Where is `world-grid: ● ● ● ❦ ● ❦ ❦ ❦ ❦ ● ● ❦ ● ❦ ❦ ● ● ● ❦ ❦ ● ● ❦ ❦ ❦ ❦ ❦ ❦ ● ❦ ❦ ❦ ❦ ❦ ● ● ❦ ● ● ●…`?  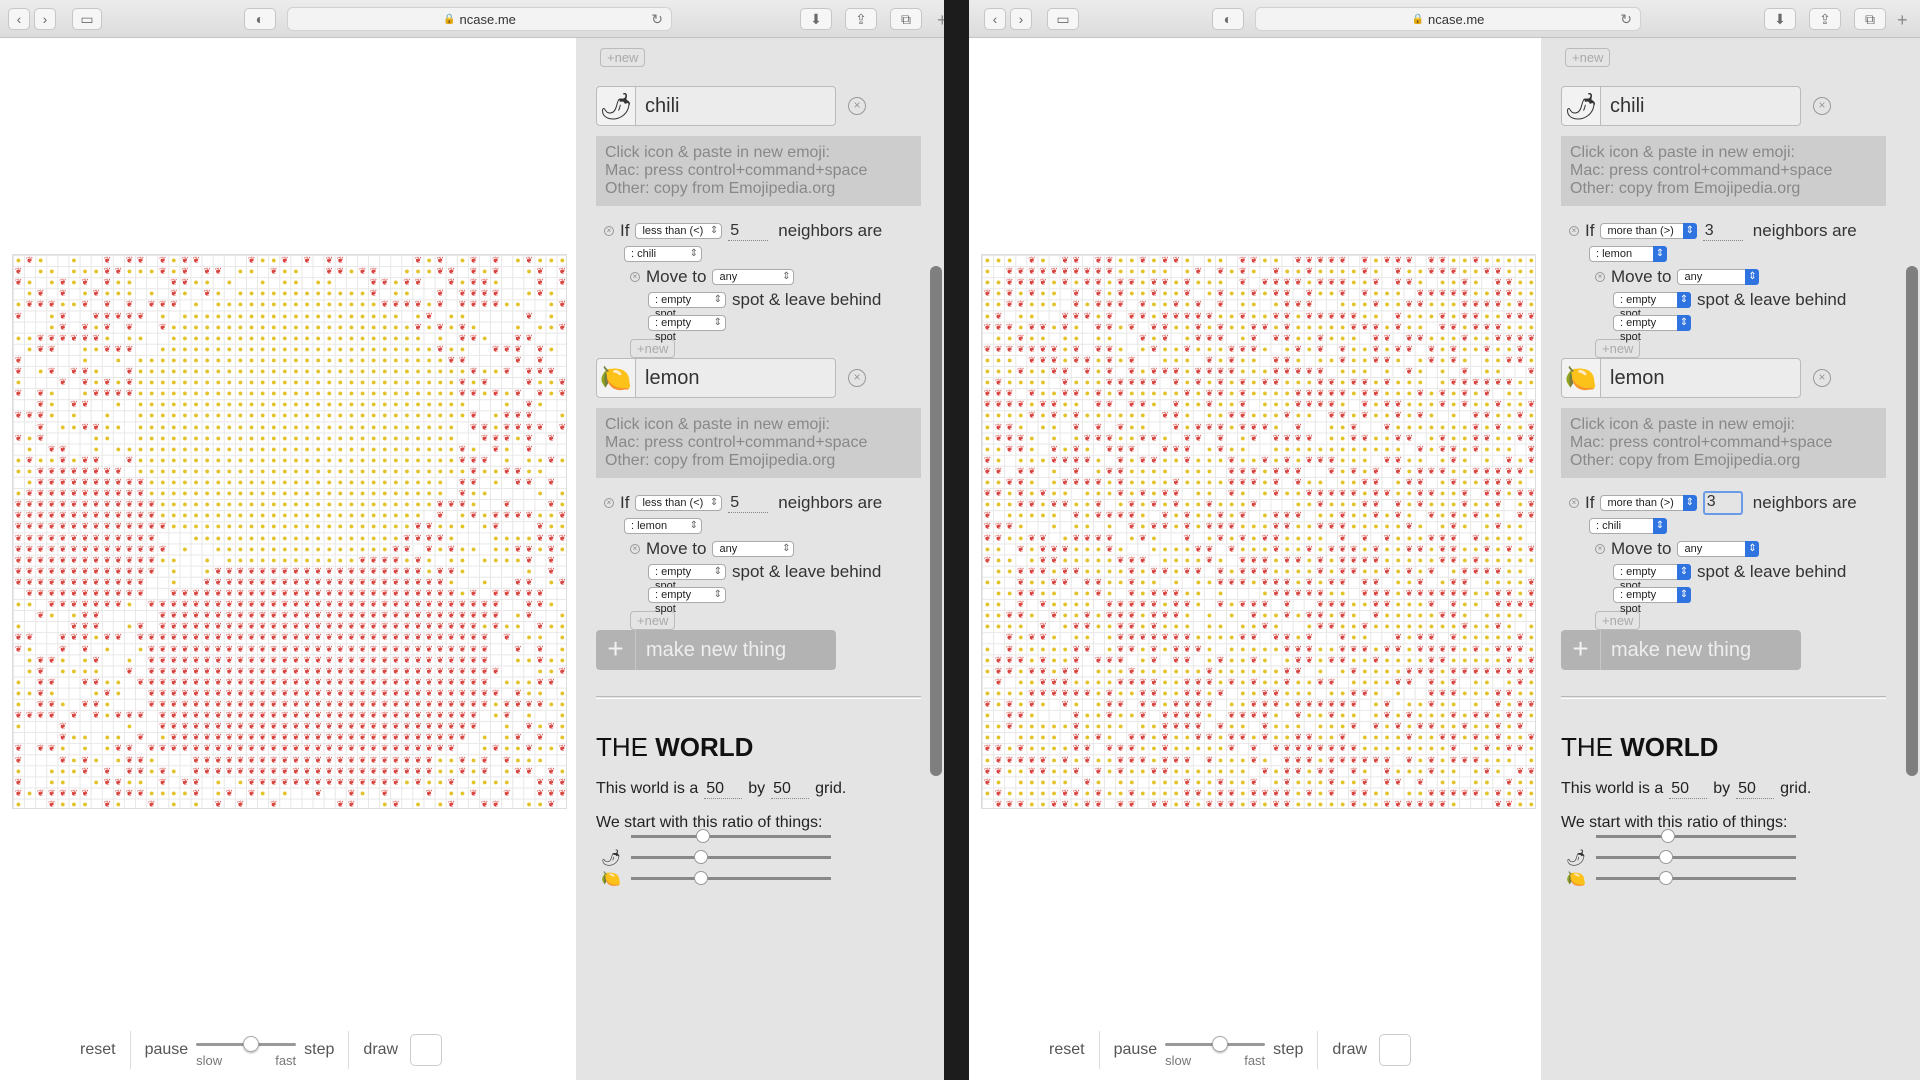
world-grid: ● ● ● ❦ ● ❦ ❦ ❦ ❦ ● ● ❦ ● ❦ ❦ ● ● ● ❦ ❦ ● ● ❦ ❦ ❦ ❦ ❦ ❦ ● ❦ ❦ ❦ ❦ ❦ ● ● ❦ ● ● ●… is located at coordinates (1258, 531).